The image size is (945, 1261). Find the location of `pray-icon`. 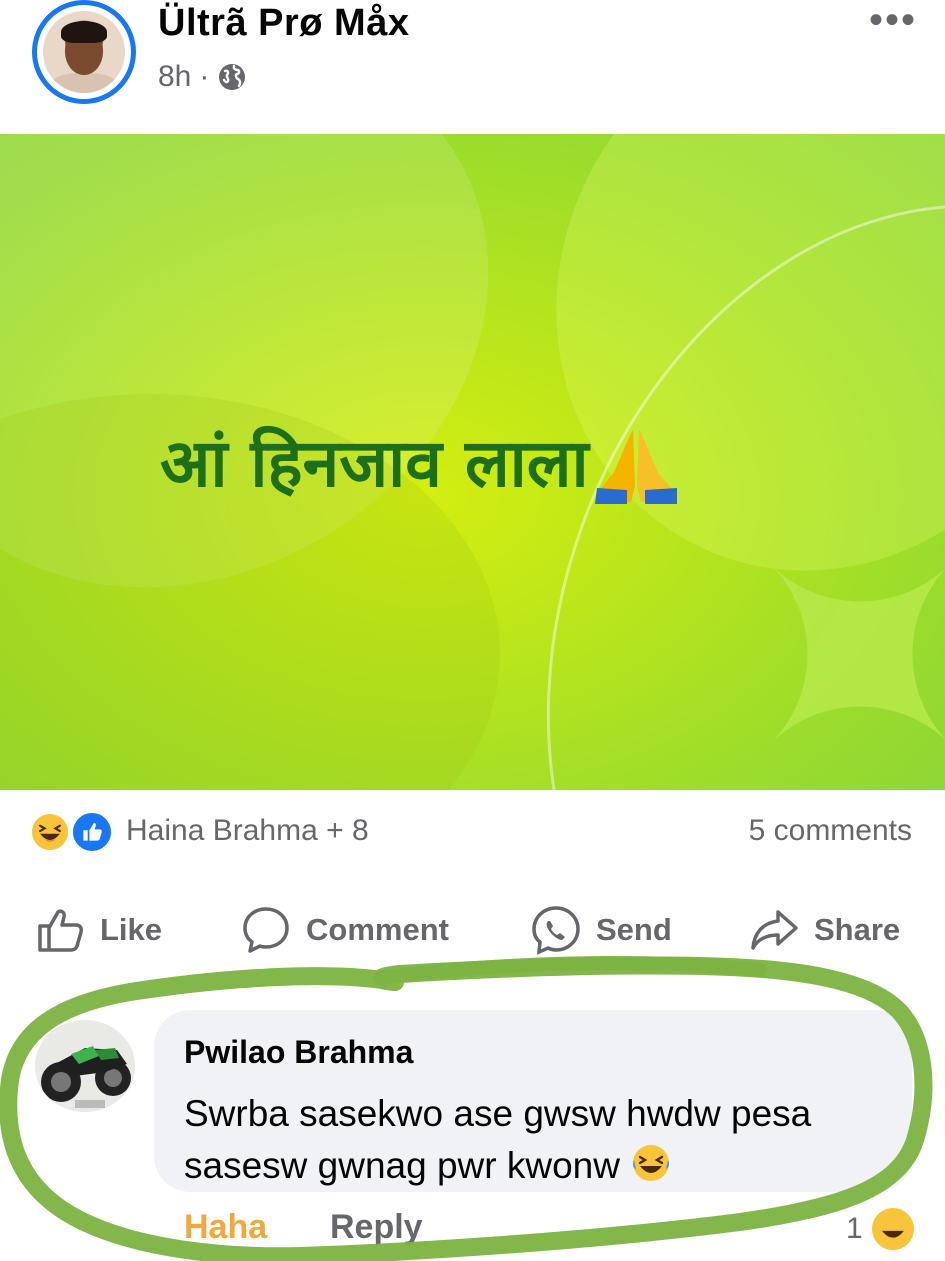

pray-icon is located at coordinates (635, 467).